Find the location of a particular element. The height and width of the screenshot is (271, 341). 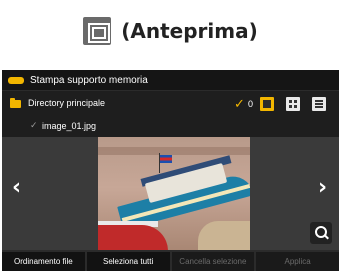

previous-image-button: ‹ is located at coordinates (16, 187).